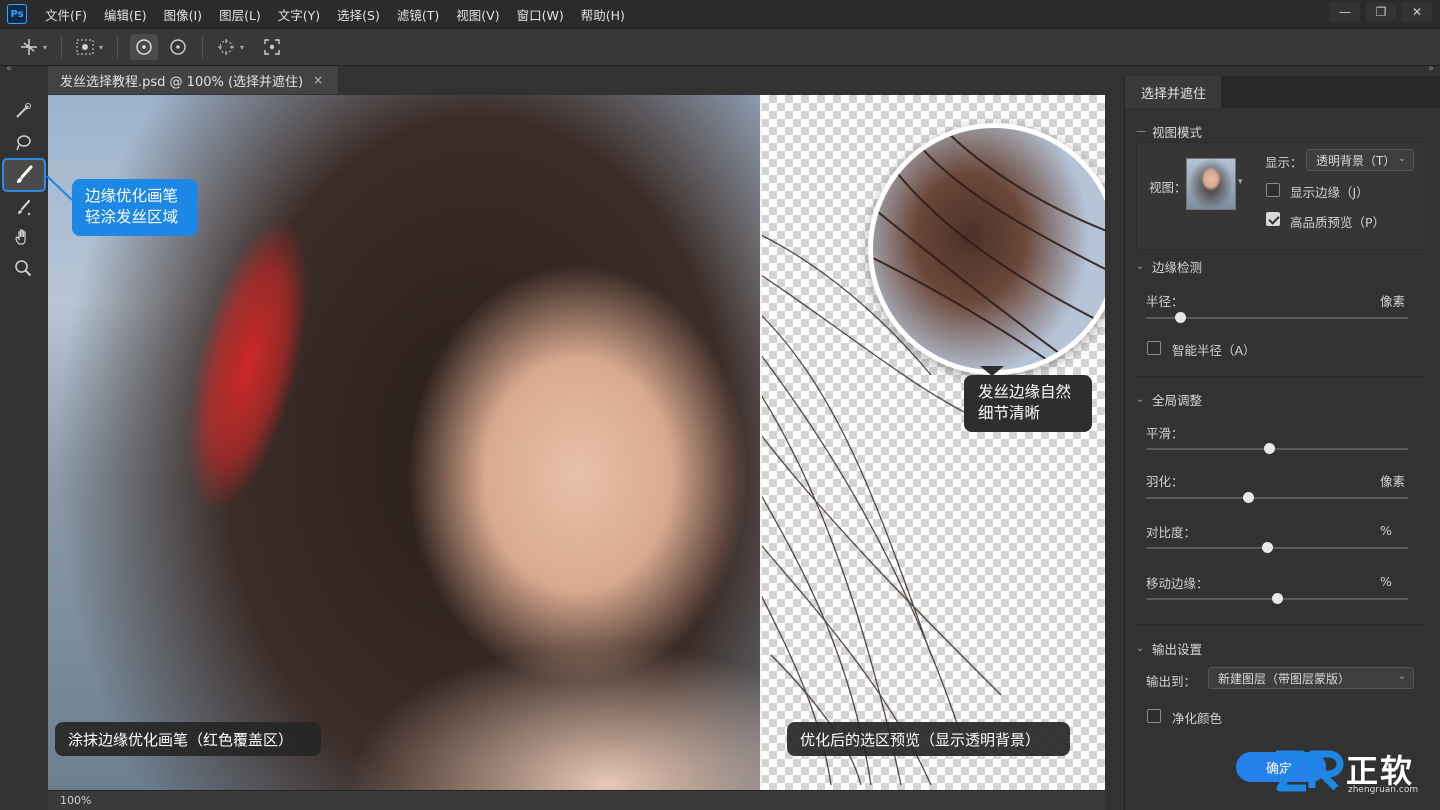 The height and width of the screenshot is (810, 1440). I want to click on shift-edge-slider-knob, so click(1277, 598).